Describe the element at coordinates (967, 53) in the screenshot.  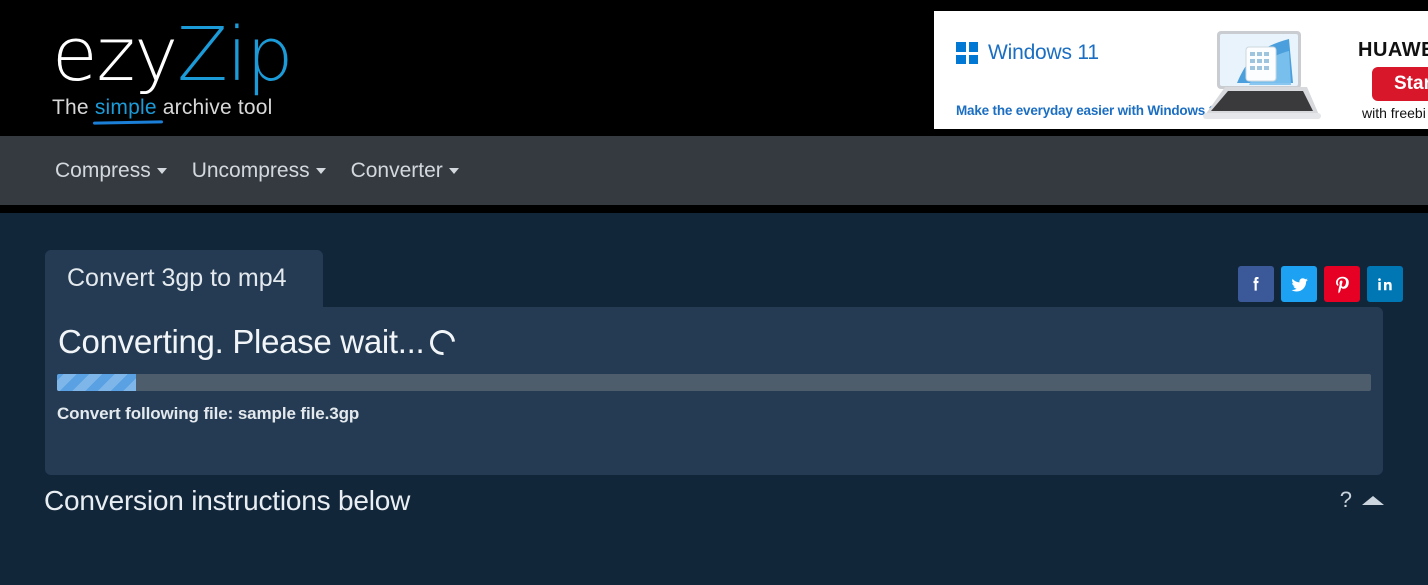
I see `windows-logo-icon` at that location.